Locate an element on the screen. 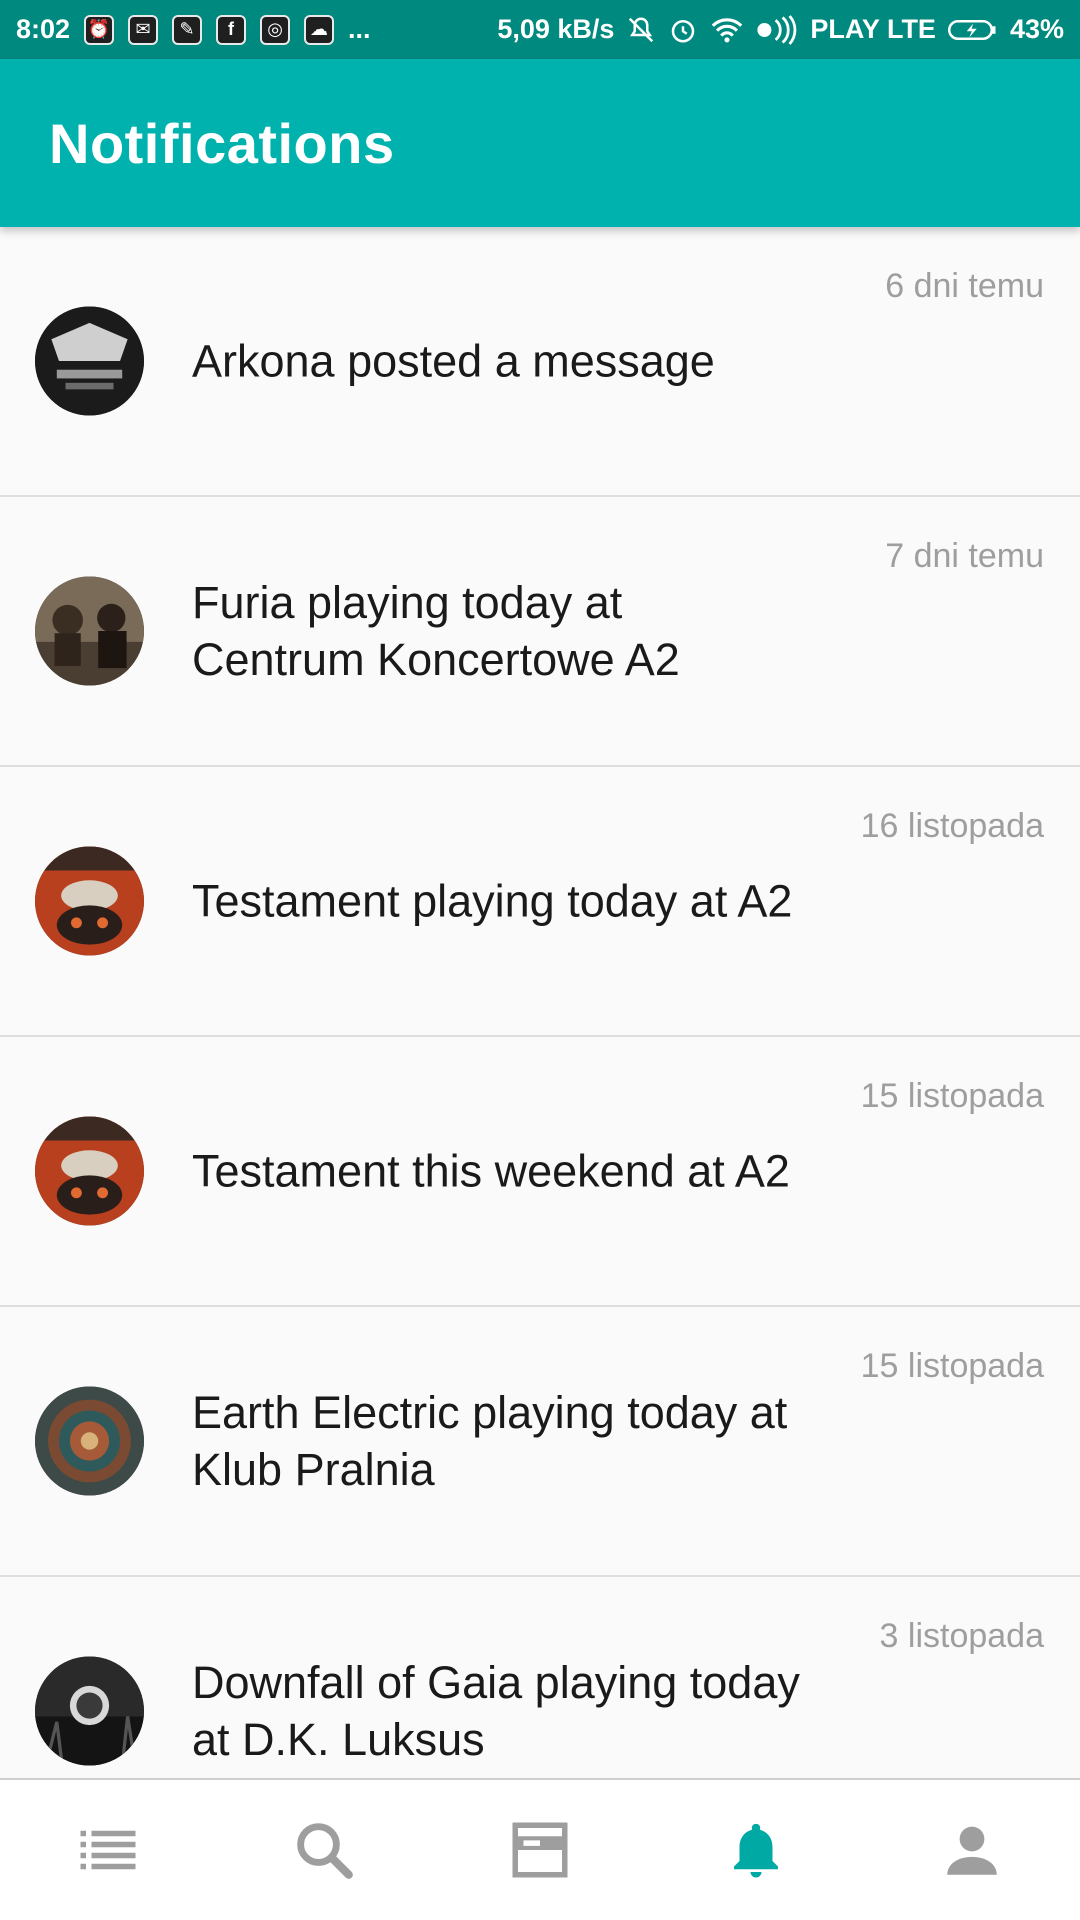 The width and height of the screenshot is (1080, 1920). notification-time: 6 dni temu is located at coordinates (964, 286).